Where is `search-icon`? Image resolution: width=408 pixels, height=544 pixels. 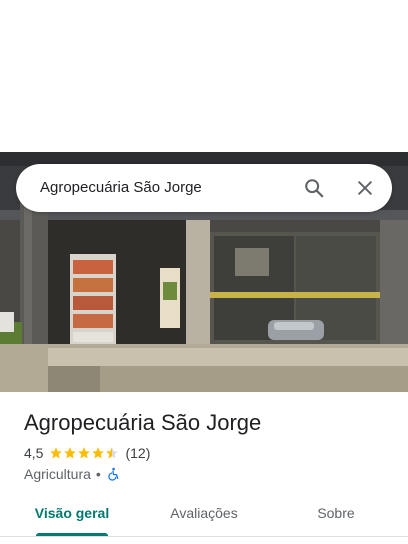 search-icon is located at coordinates (314, 188).